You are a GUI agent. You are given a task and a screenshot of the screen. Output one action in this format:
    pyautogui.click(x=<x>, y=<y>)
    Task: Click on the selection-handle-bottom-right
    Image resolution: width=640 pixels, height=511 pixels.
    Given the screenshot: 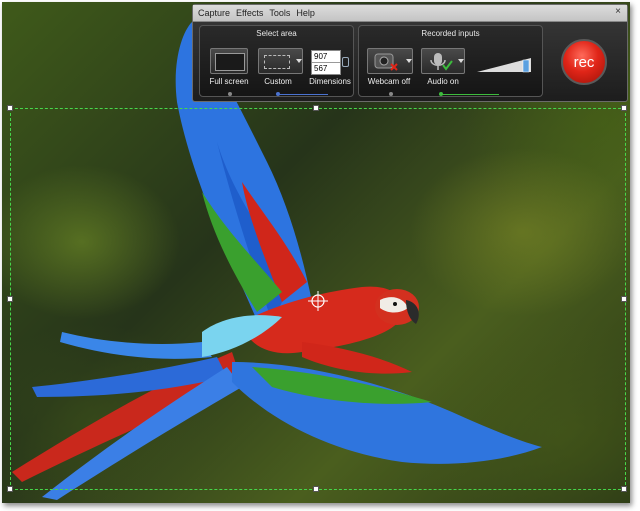 What is the action you would take?
    pyautogui.click(x=624, y=489)
    